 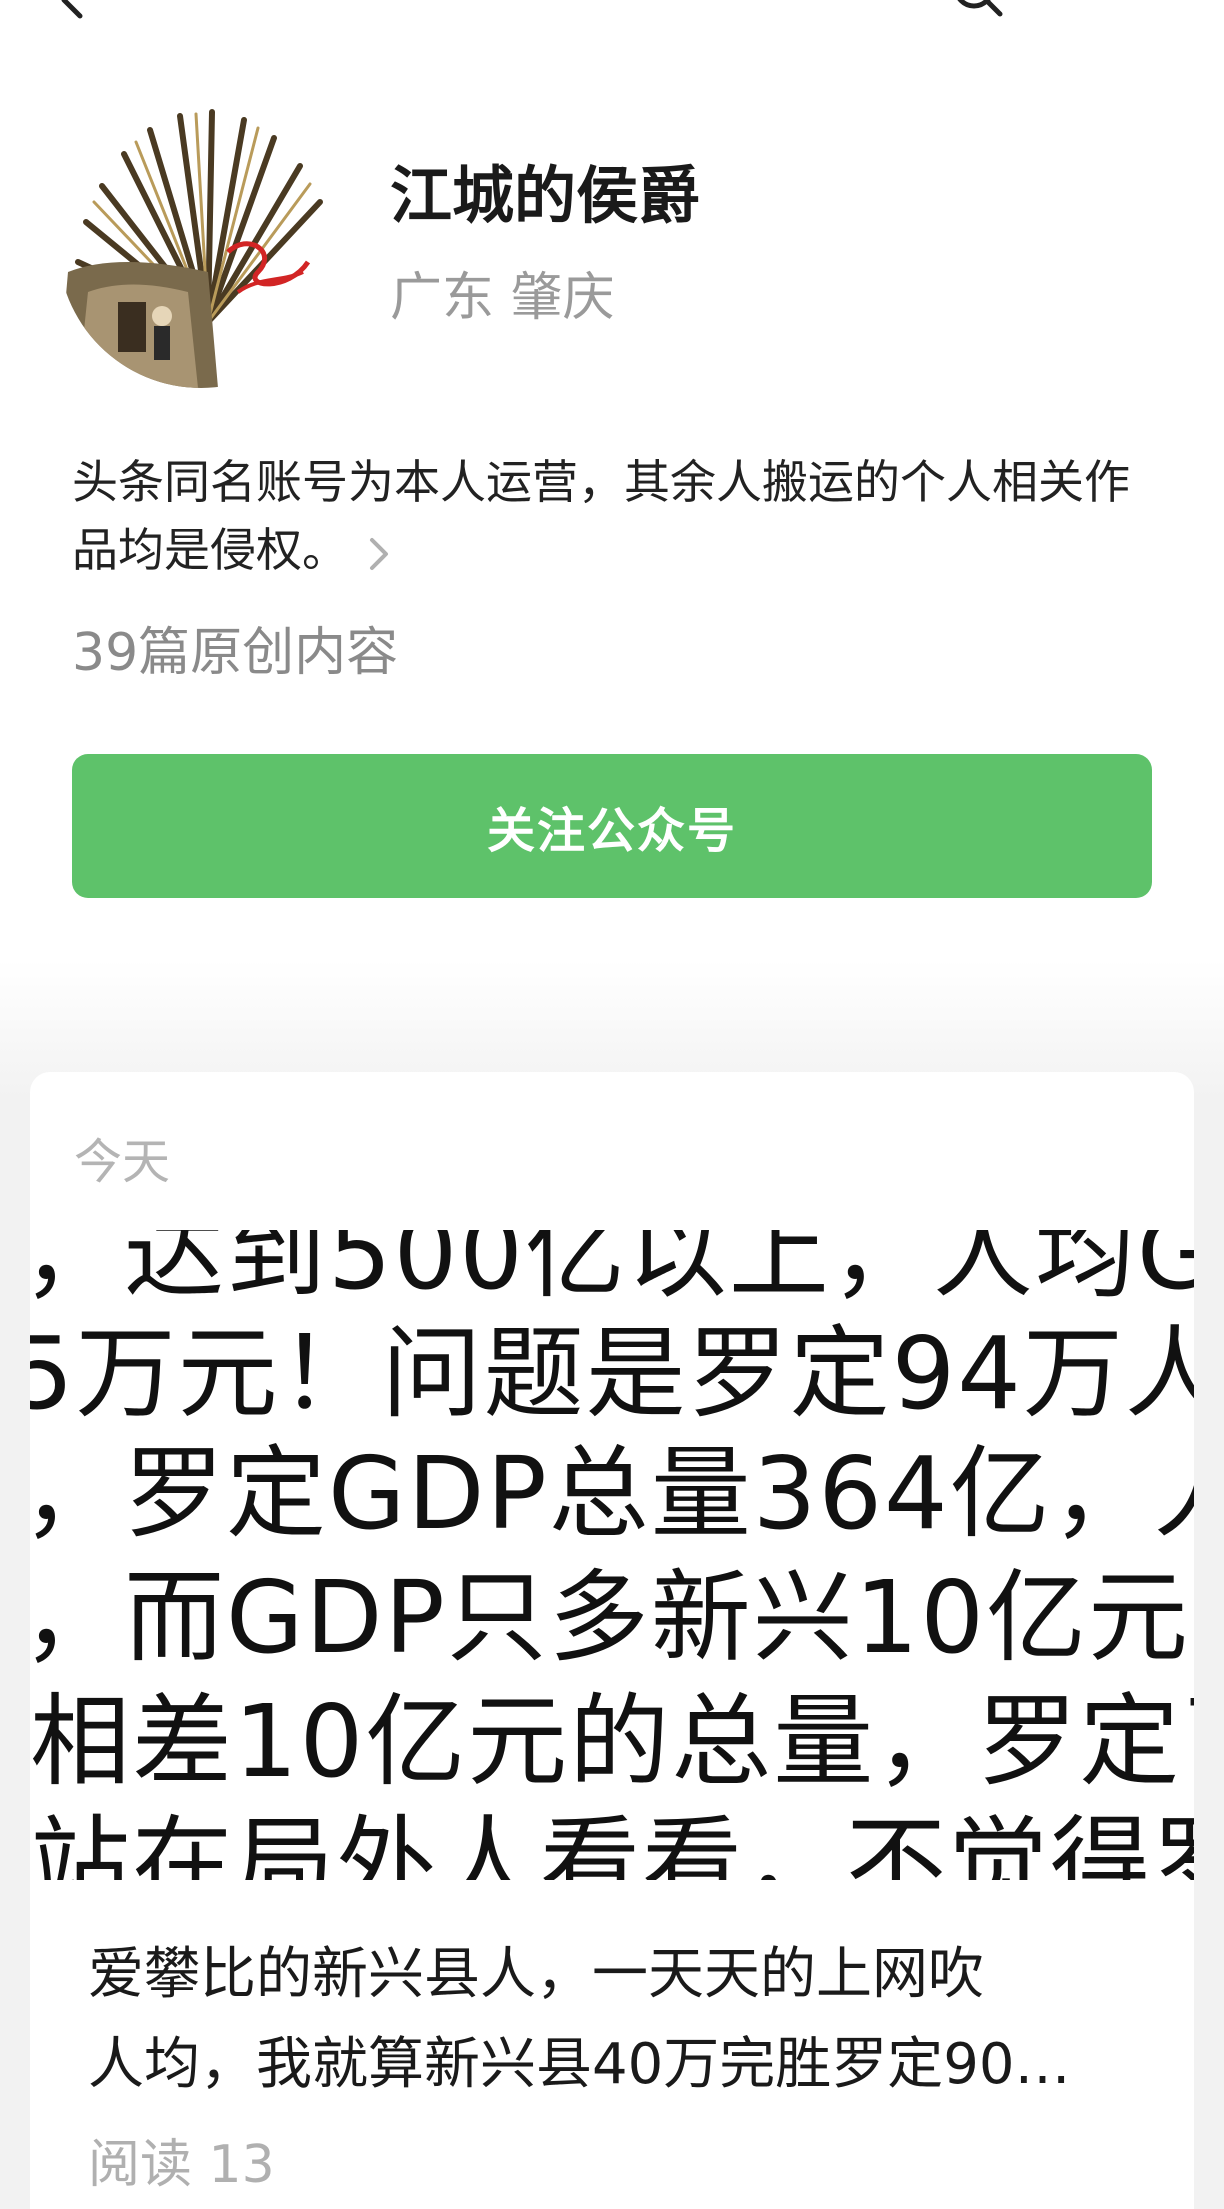 I want to click on account-name: 江城的侯爵, so click(x=545, y=195).